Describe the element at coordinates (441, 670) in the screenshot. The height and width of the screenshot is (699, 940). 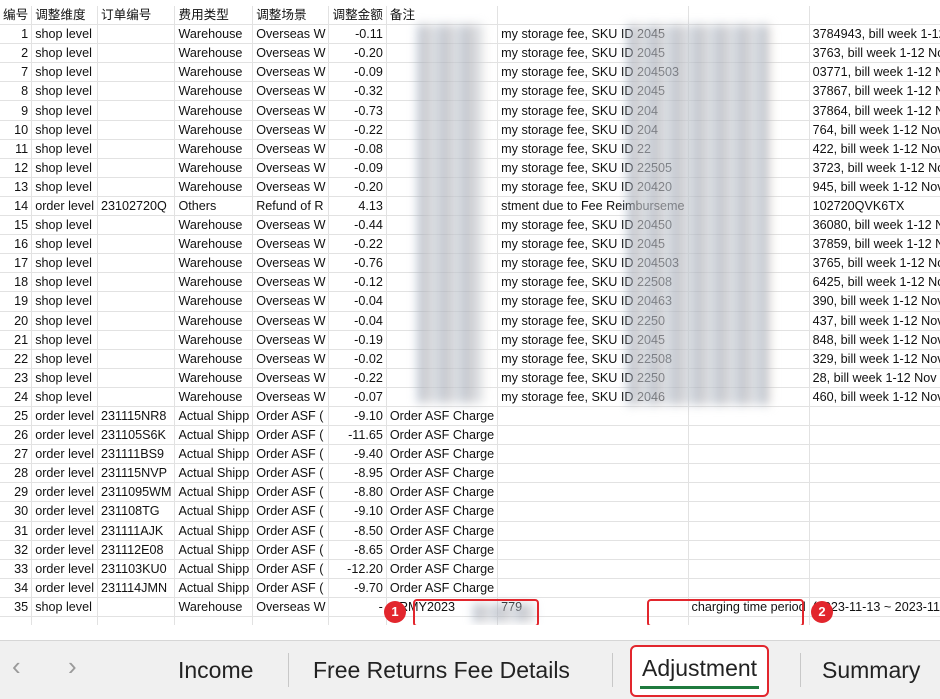
I see `tab-free-returns-fee-details: Free Returns Fee Details` at that location.